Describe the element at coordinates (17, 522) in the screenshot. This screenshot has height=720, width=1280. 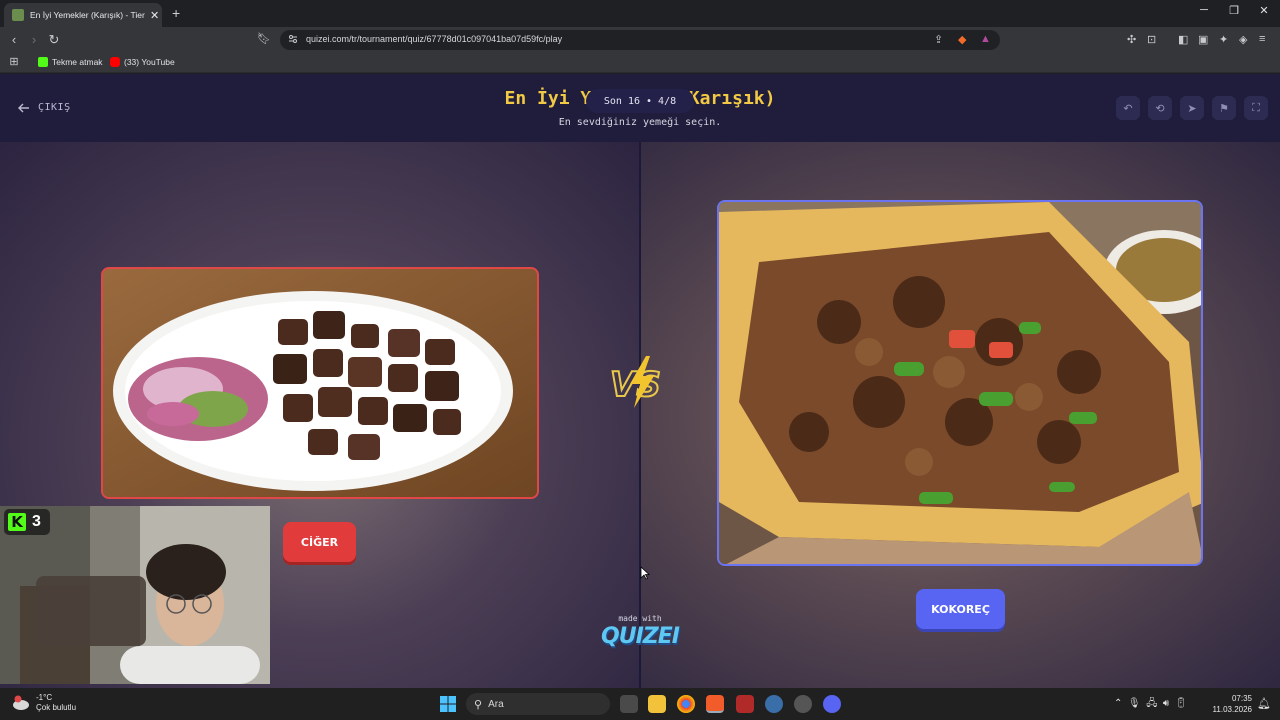
I see `kick-logo-icon: K` at that location.